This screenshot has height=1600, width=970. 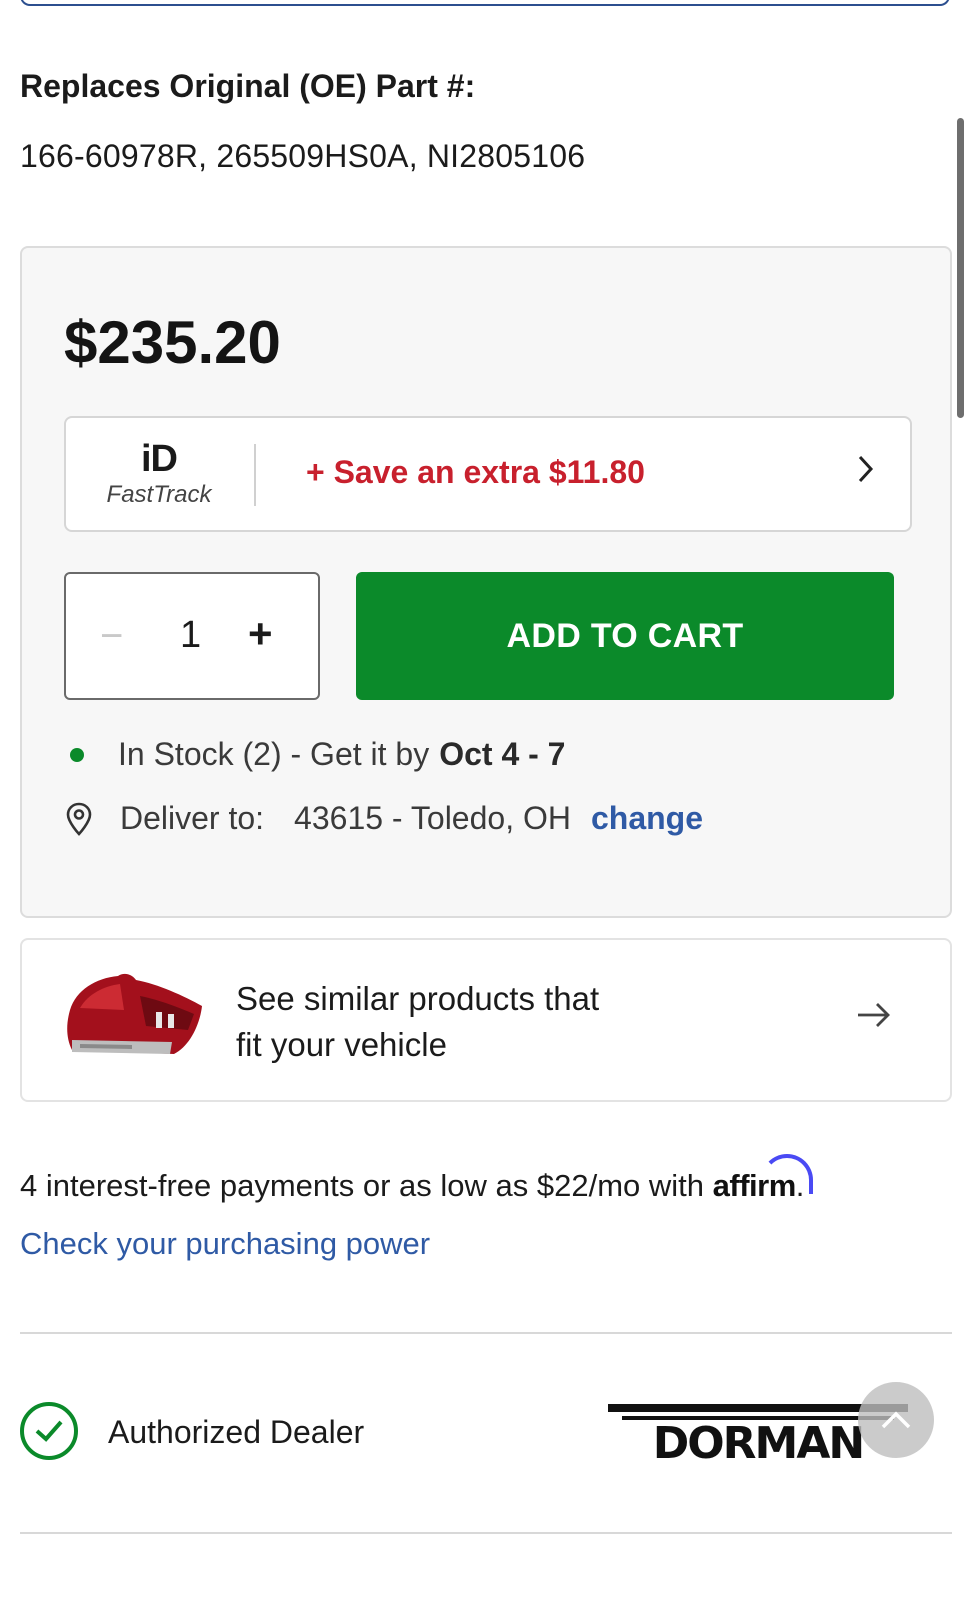 I want to click on arrow-right-icon, so click(x=874, y=1016).